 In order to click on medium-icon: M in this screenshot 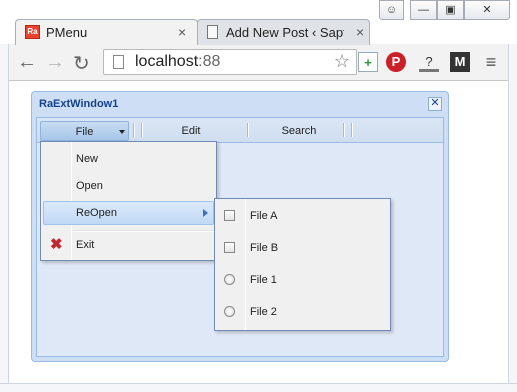, I will do `click(460, 62)`.